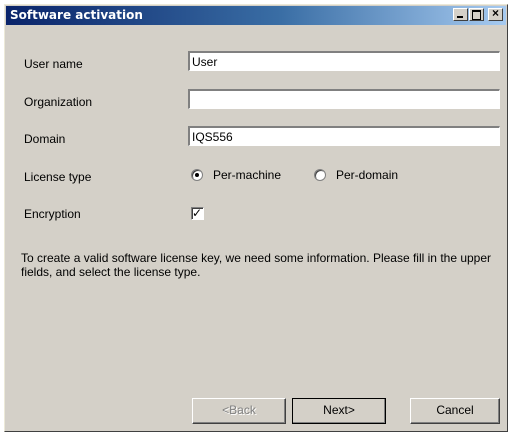 This screenshot has height=437, width=513. I want to click on organization-field, so click(344, 99).